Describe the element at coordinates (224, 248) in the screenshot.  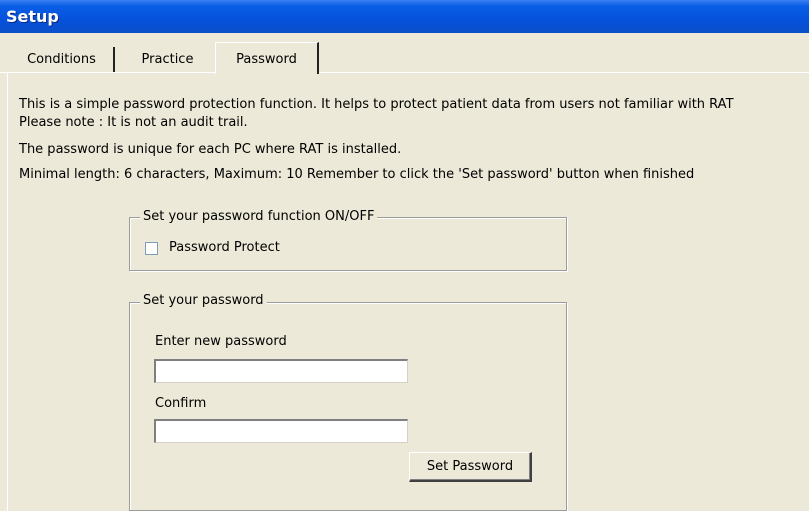
I see `password-protect-label: Password Protect` at that location.